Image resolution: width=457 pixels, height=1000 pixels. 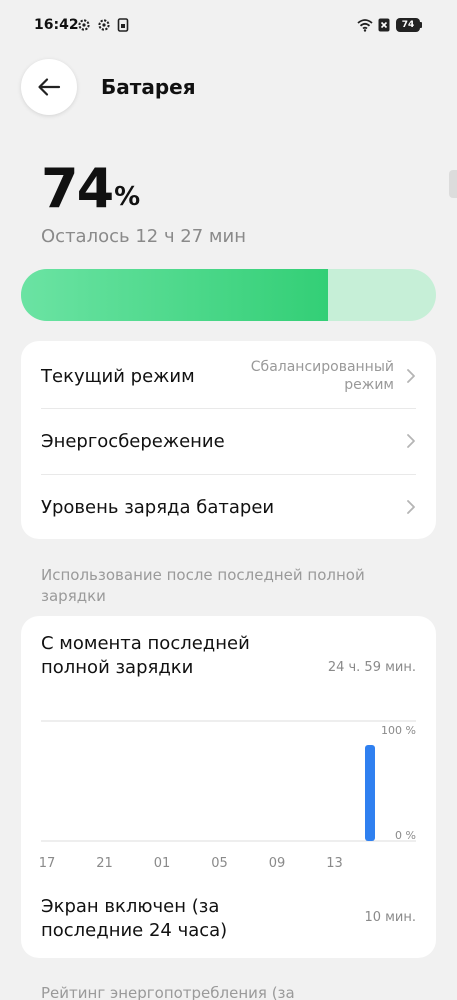 I want to click on screen-on-value: 10 мин., so click(x=390, y=917).